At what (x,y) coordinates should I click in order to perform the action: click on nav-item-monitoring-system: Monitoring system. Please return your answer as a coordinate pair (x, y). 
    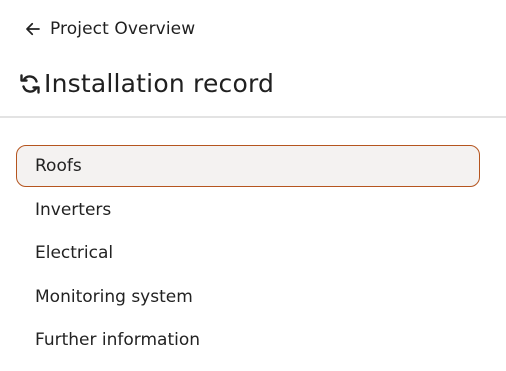
    Looking at the image, I should click on (248, 297).